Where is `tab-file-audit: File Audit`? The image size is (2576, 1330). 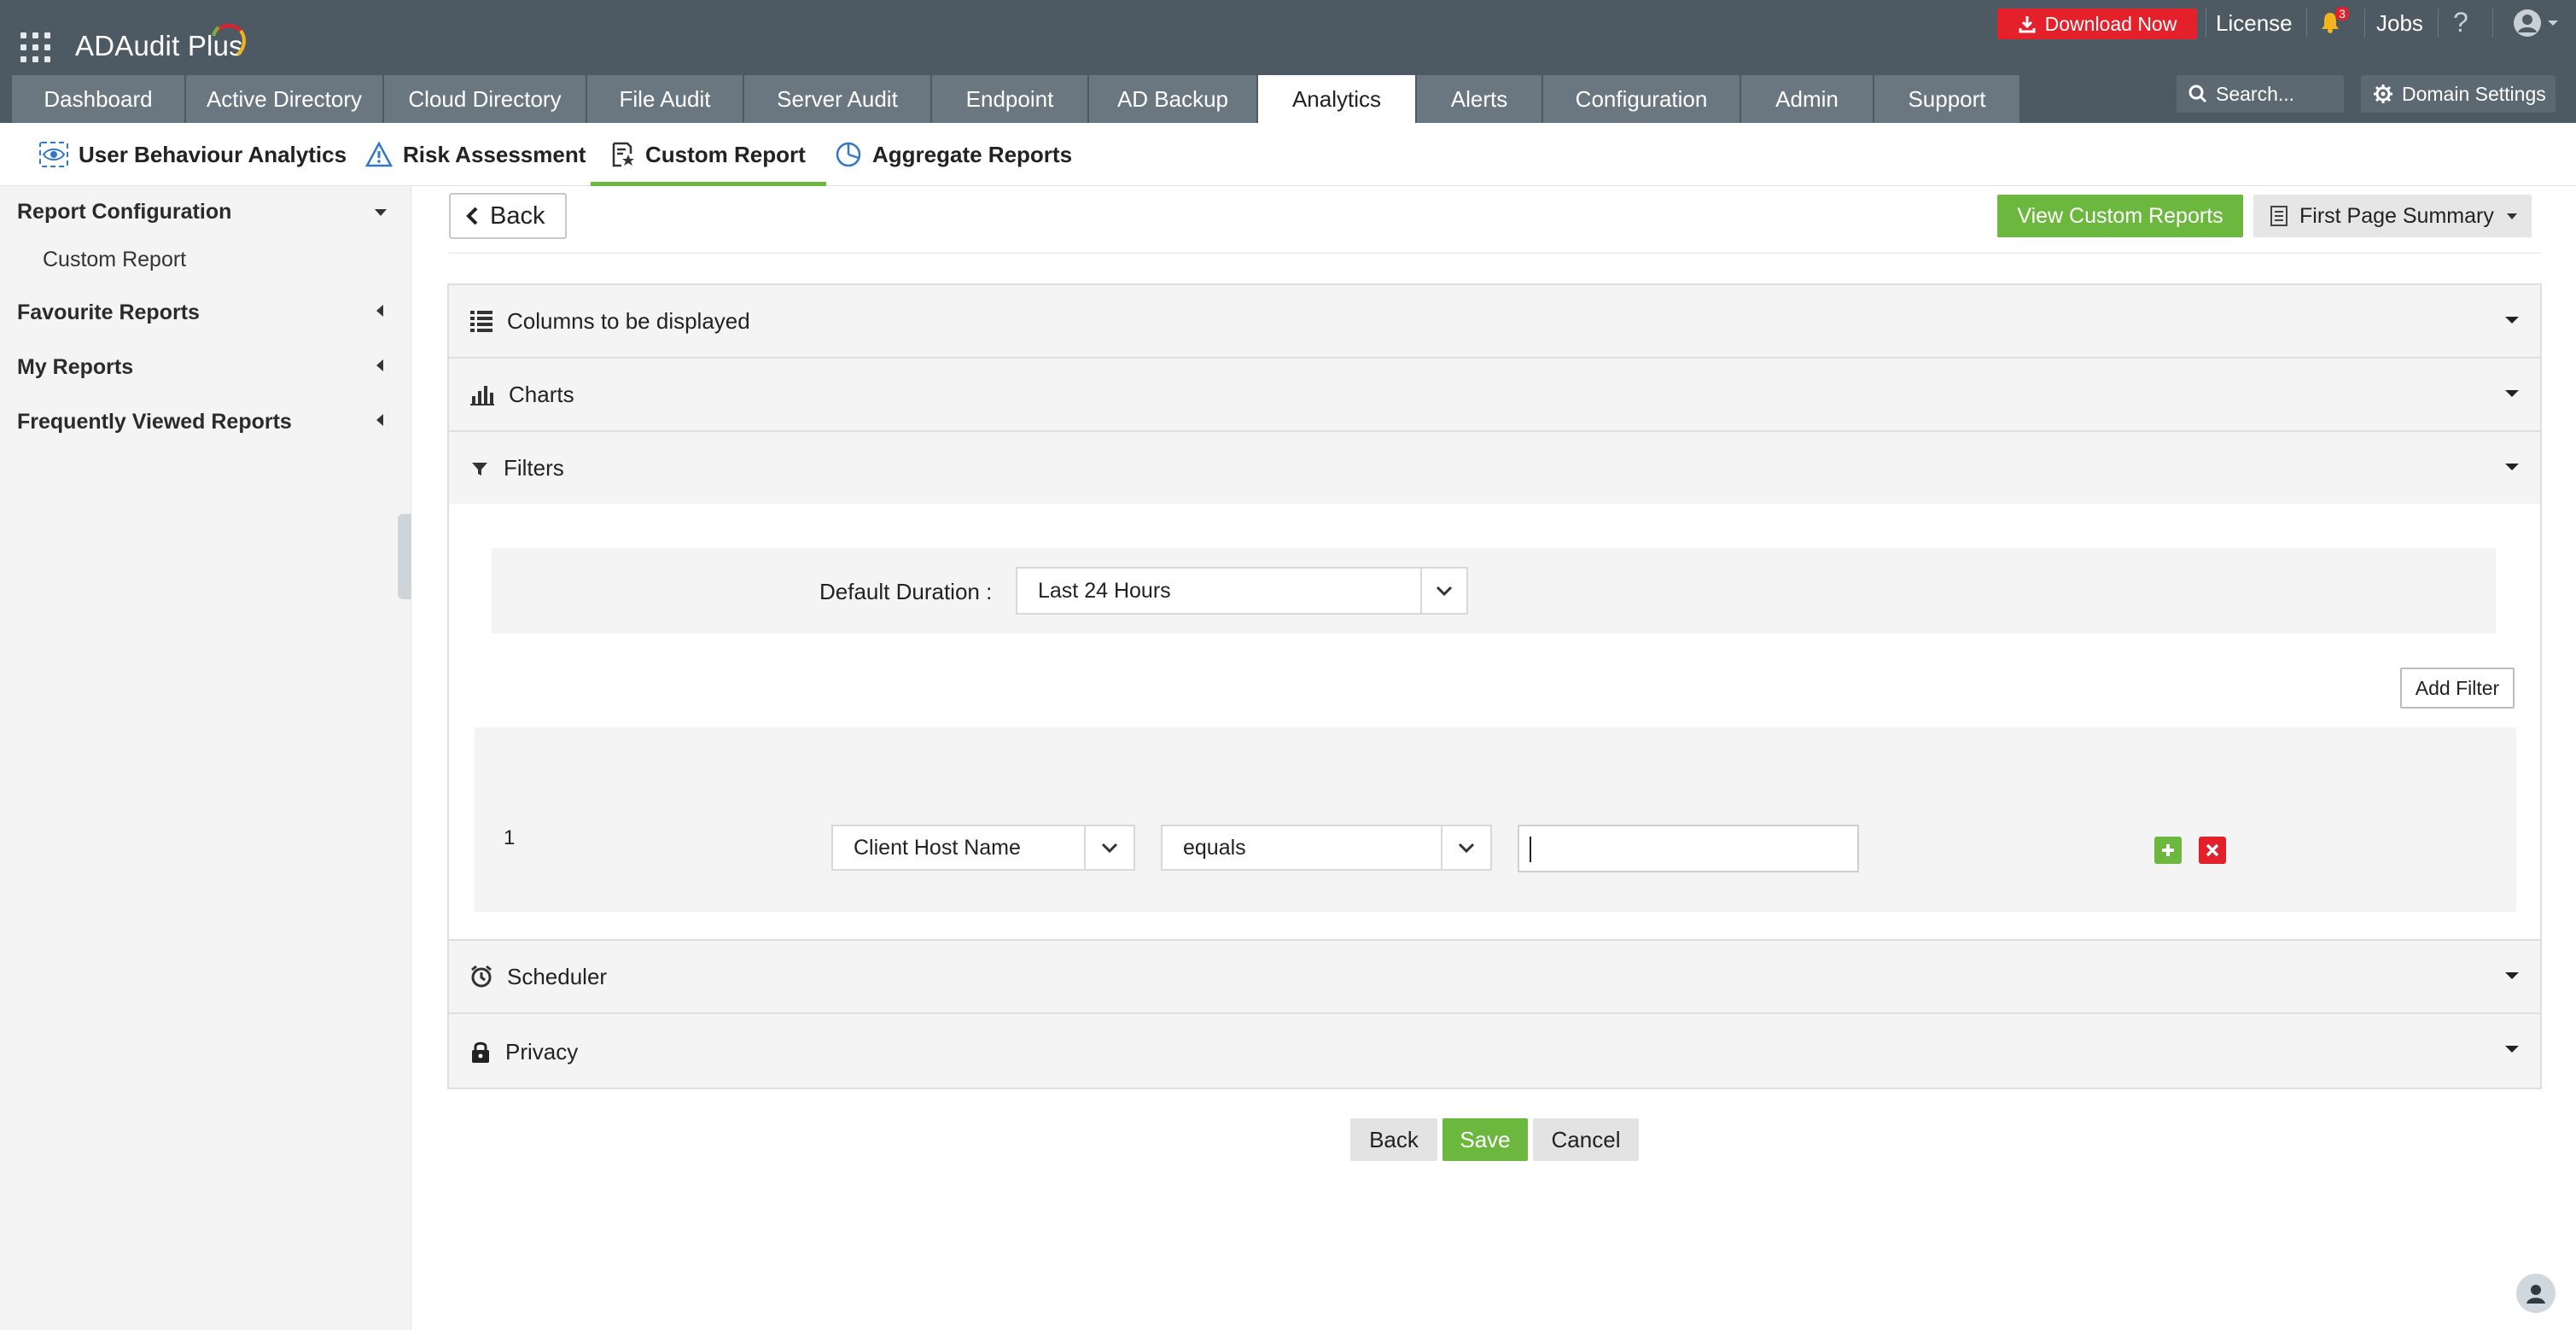 tab-file-audit: File Audit is located at coordinates (665, 99).